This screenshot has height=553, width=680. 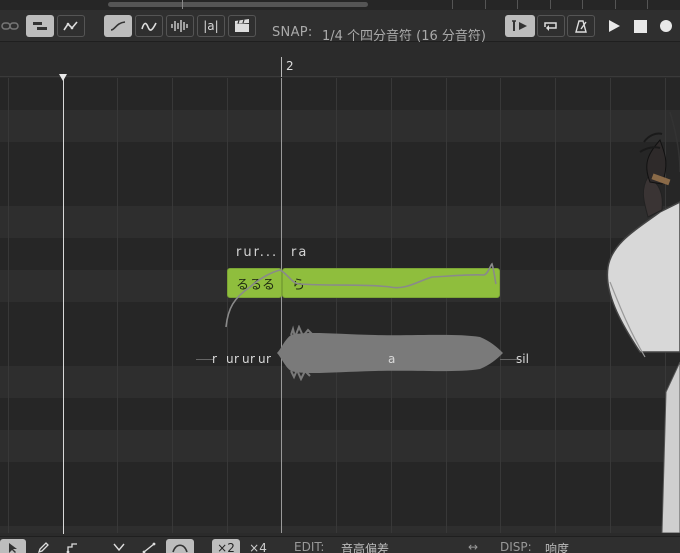 I want to click on waveform-icon, so click(x=180, y=26).